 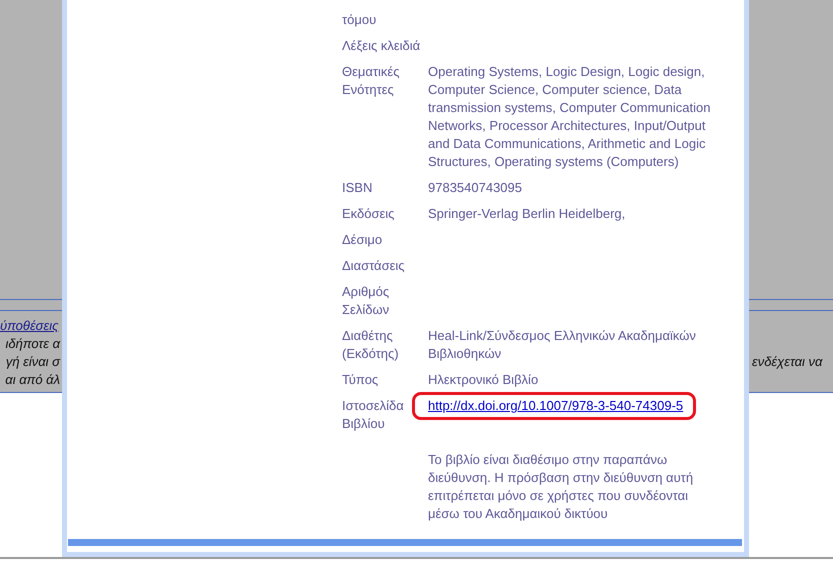 What do you see at coordinates (360, 20) in the screenshot?
I see `field-label: τόμου` at bounding box center [360, 20].